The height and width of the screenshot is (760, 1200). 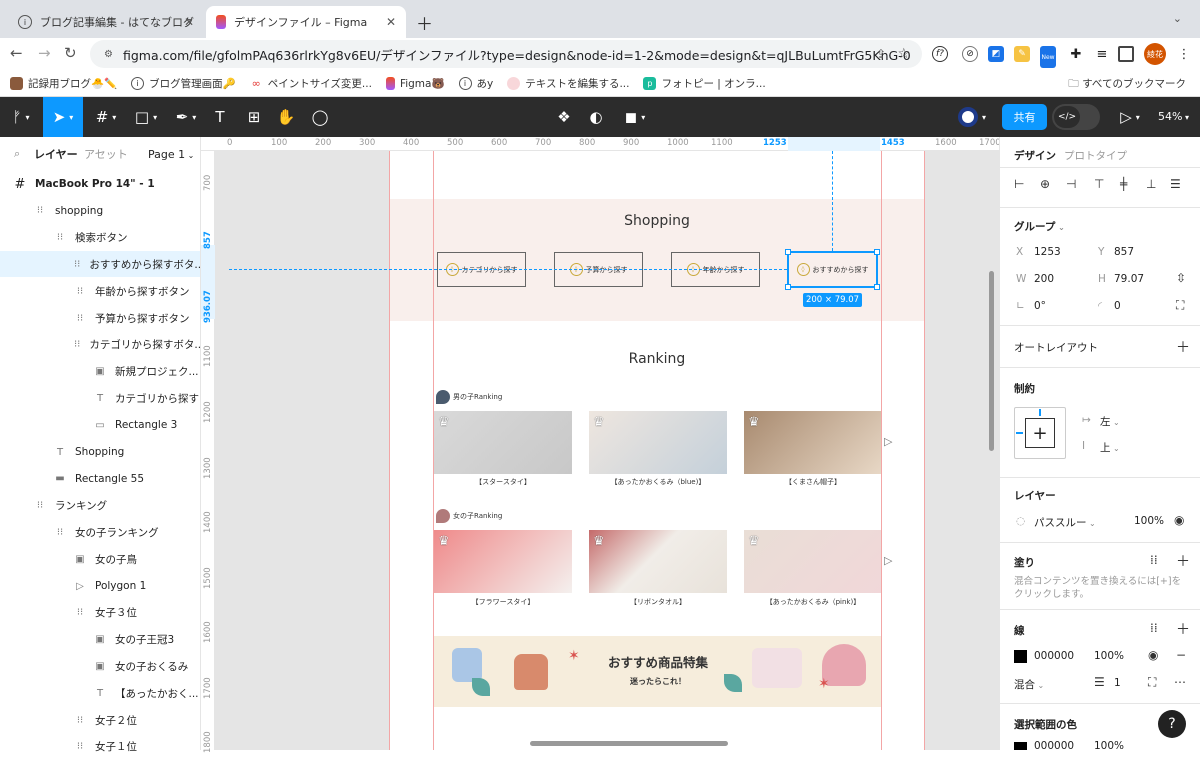 What do you see at coordinates (813, 442) in the screenshot?
I see `boys-rank-3-card: ♛` at bounding box center [813, 442].